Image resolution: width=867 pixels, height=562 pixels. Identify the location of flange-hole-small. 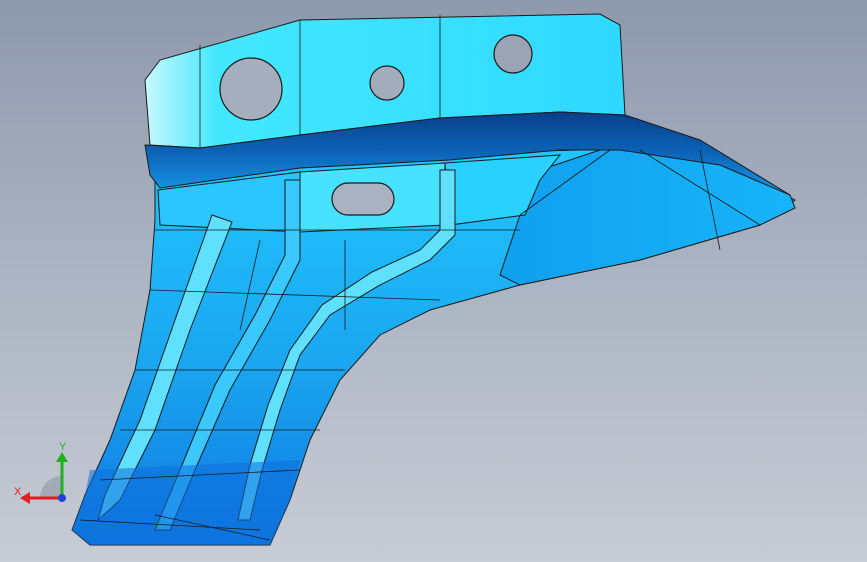
(387, 83).